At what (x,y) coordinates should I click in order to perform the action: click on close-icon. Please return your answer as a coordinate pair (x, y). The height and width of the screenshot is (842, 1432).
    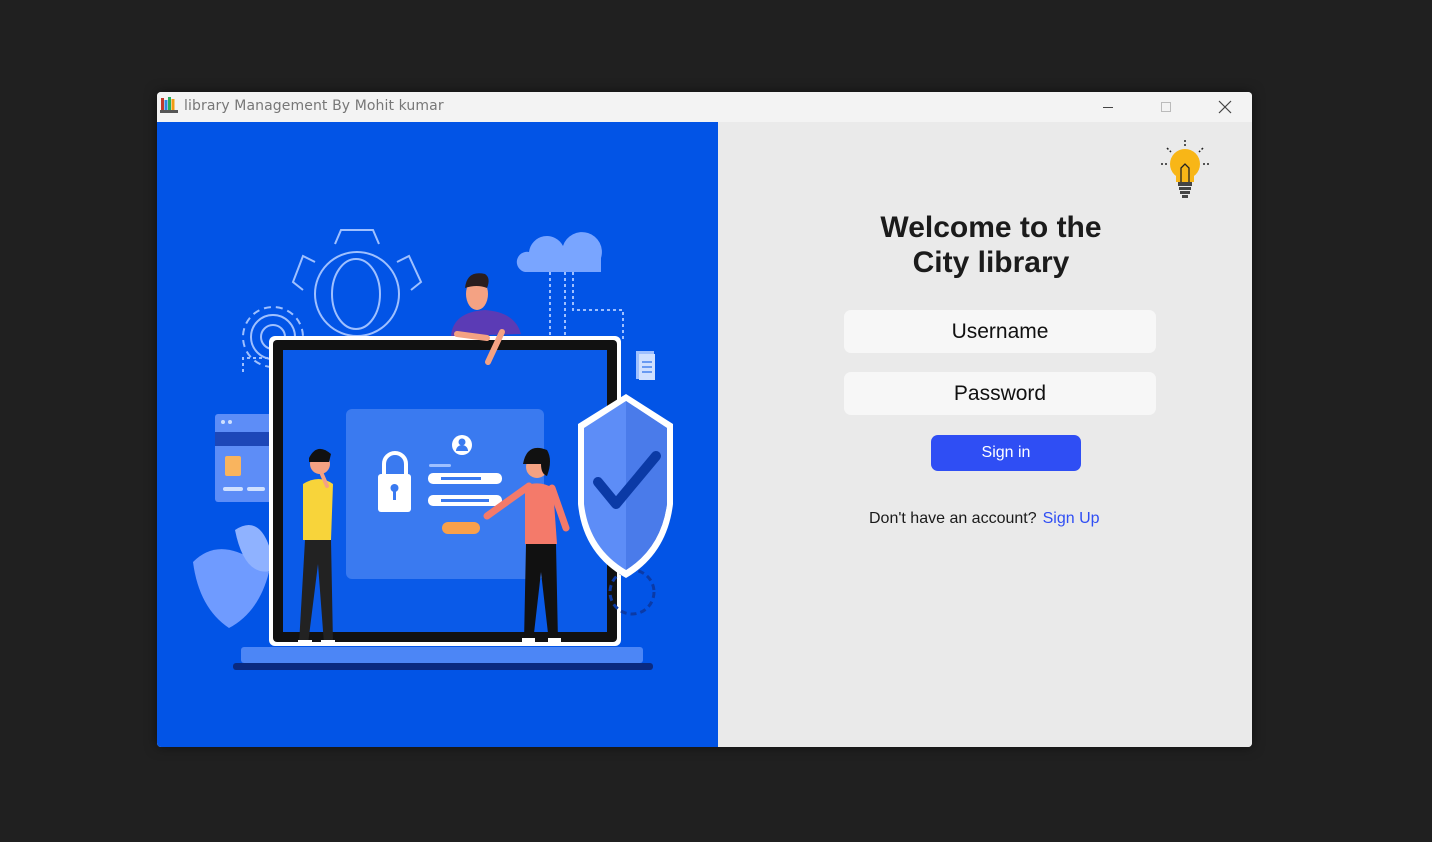
    Looking at the image, I should click on (1225, 107).